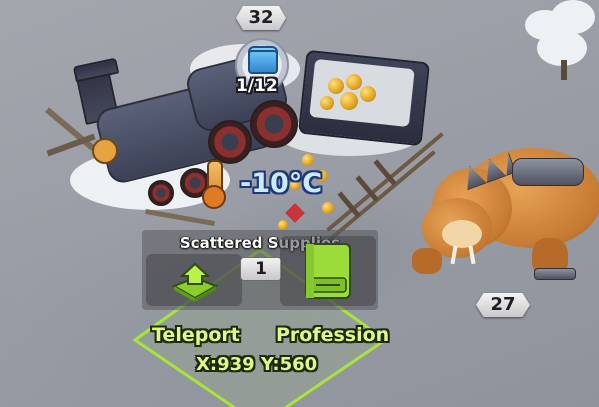 This screenshot has height=407, width=599. I want to click on supply-count-badge: 1, so click(261, 269).